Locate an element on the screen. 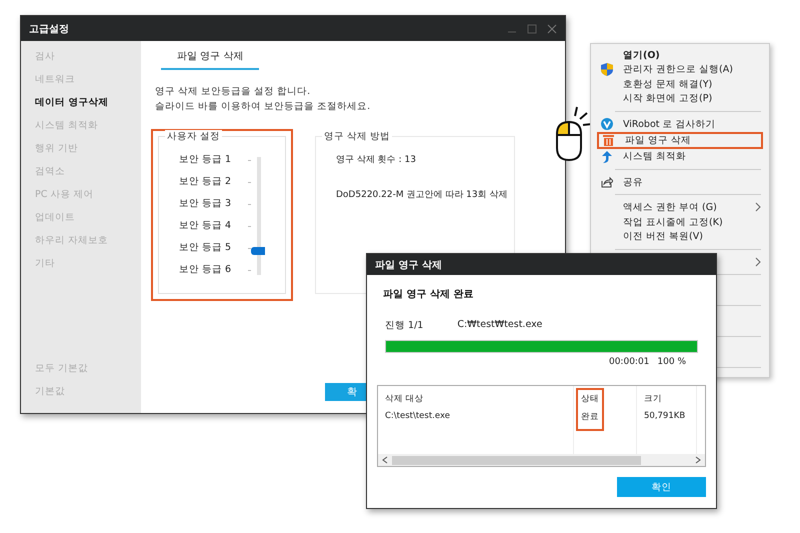 The image size is (800, 533). progress-label: 진행 1/1 is located at coordinates (404, 325).